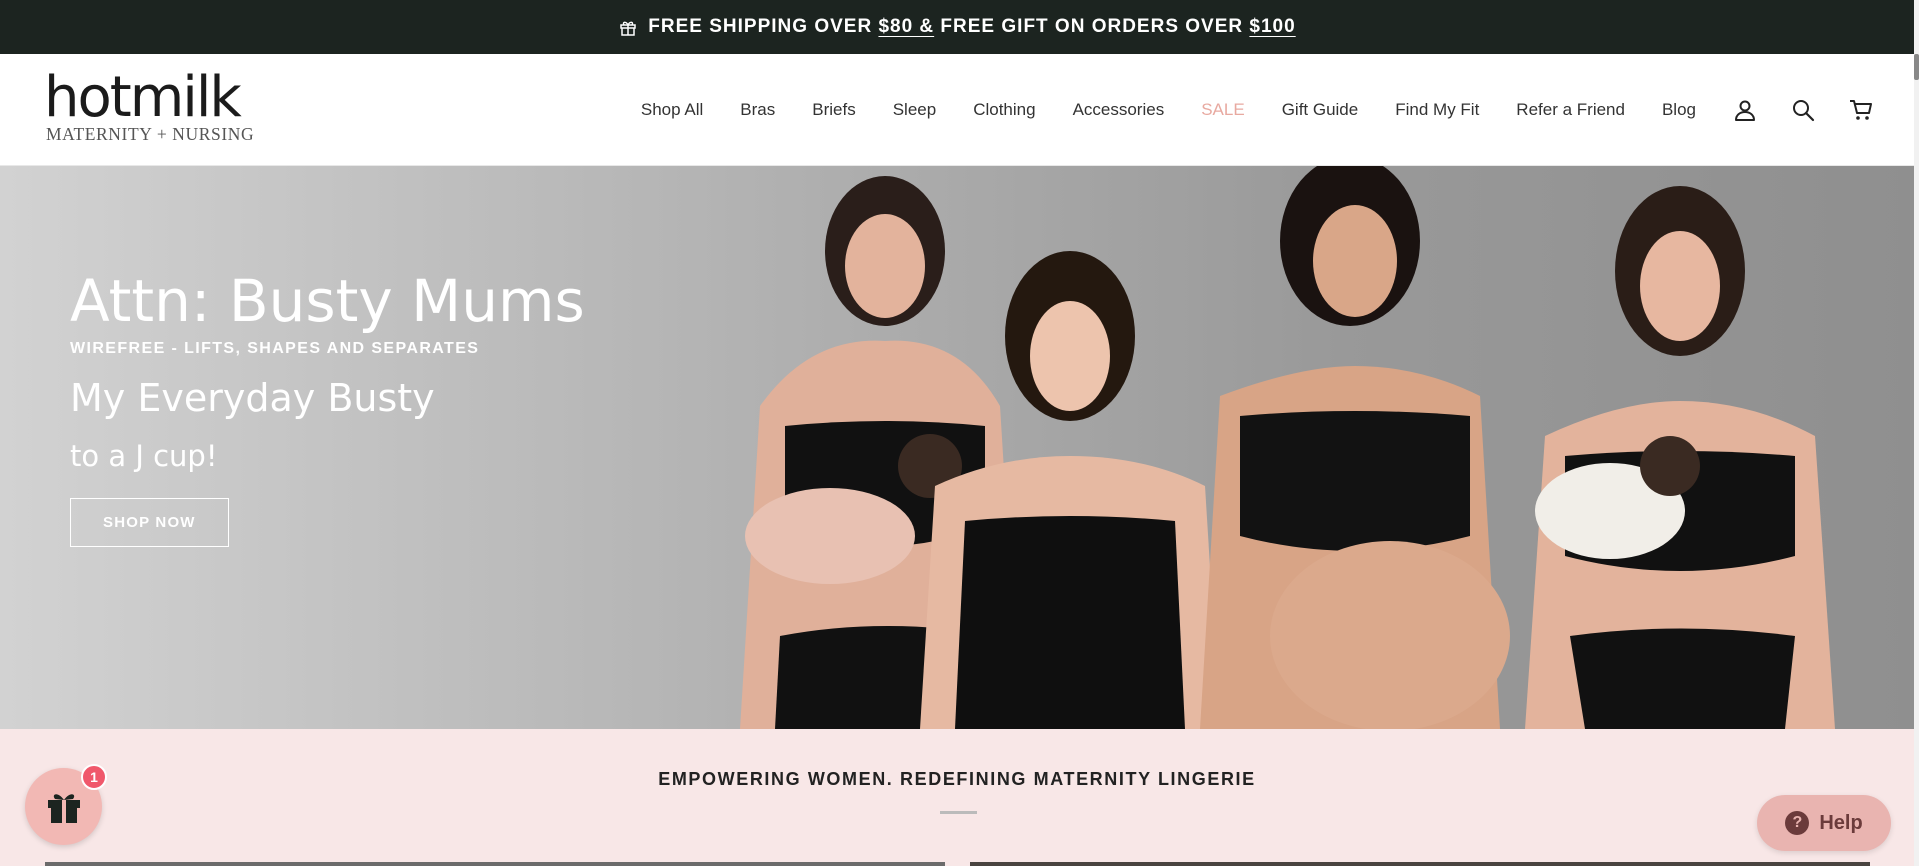  Describe the element at coordinates (1679, 110) in the screenshot. I see `nav-blog: Blog` at that location.